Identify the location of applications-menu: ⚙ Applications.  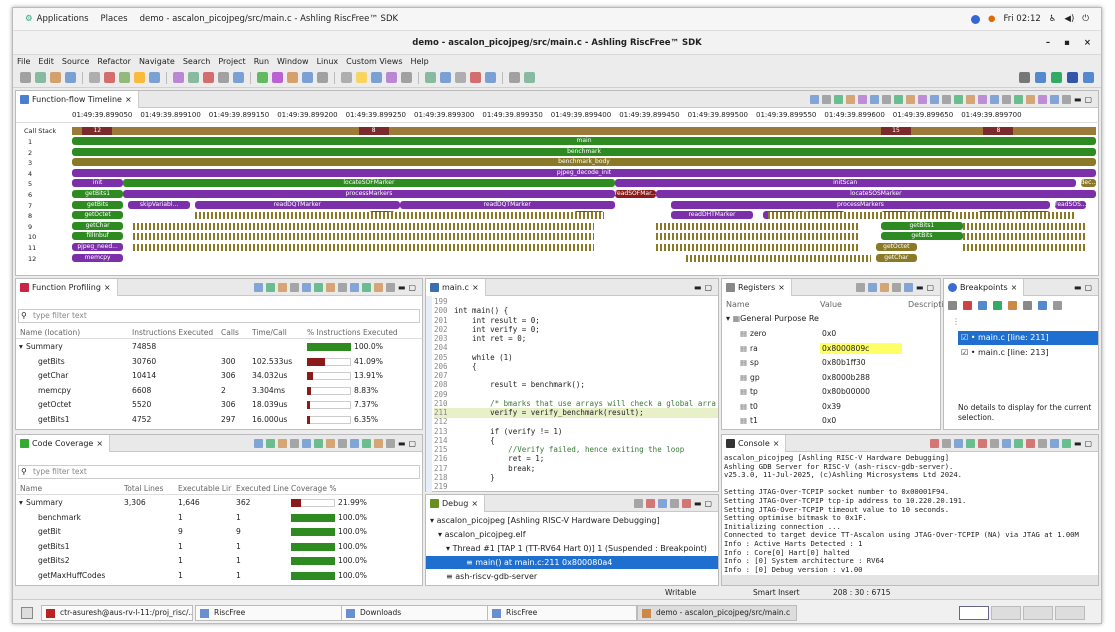
(57, 19).